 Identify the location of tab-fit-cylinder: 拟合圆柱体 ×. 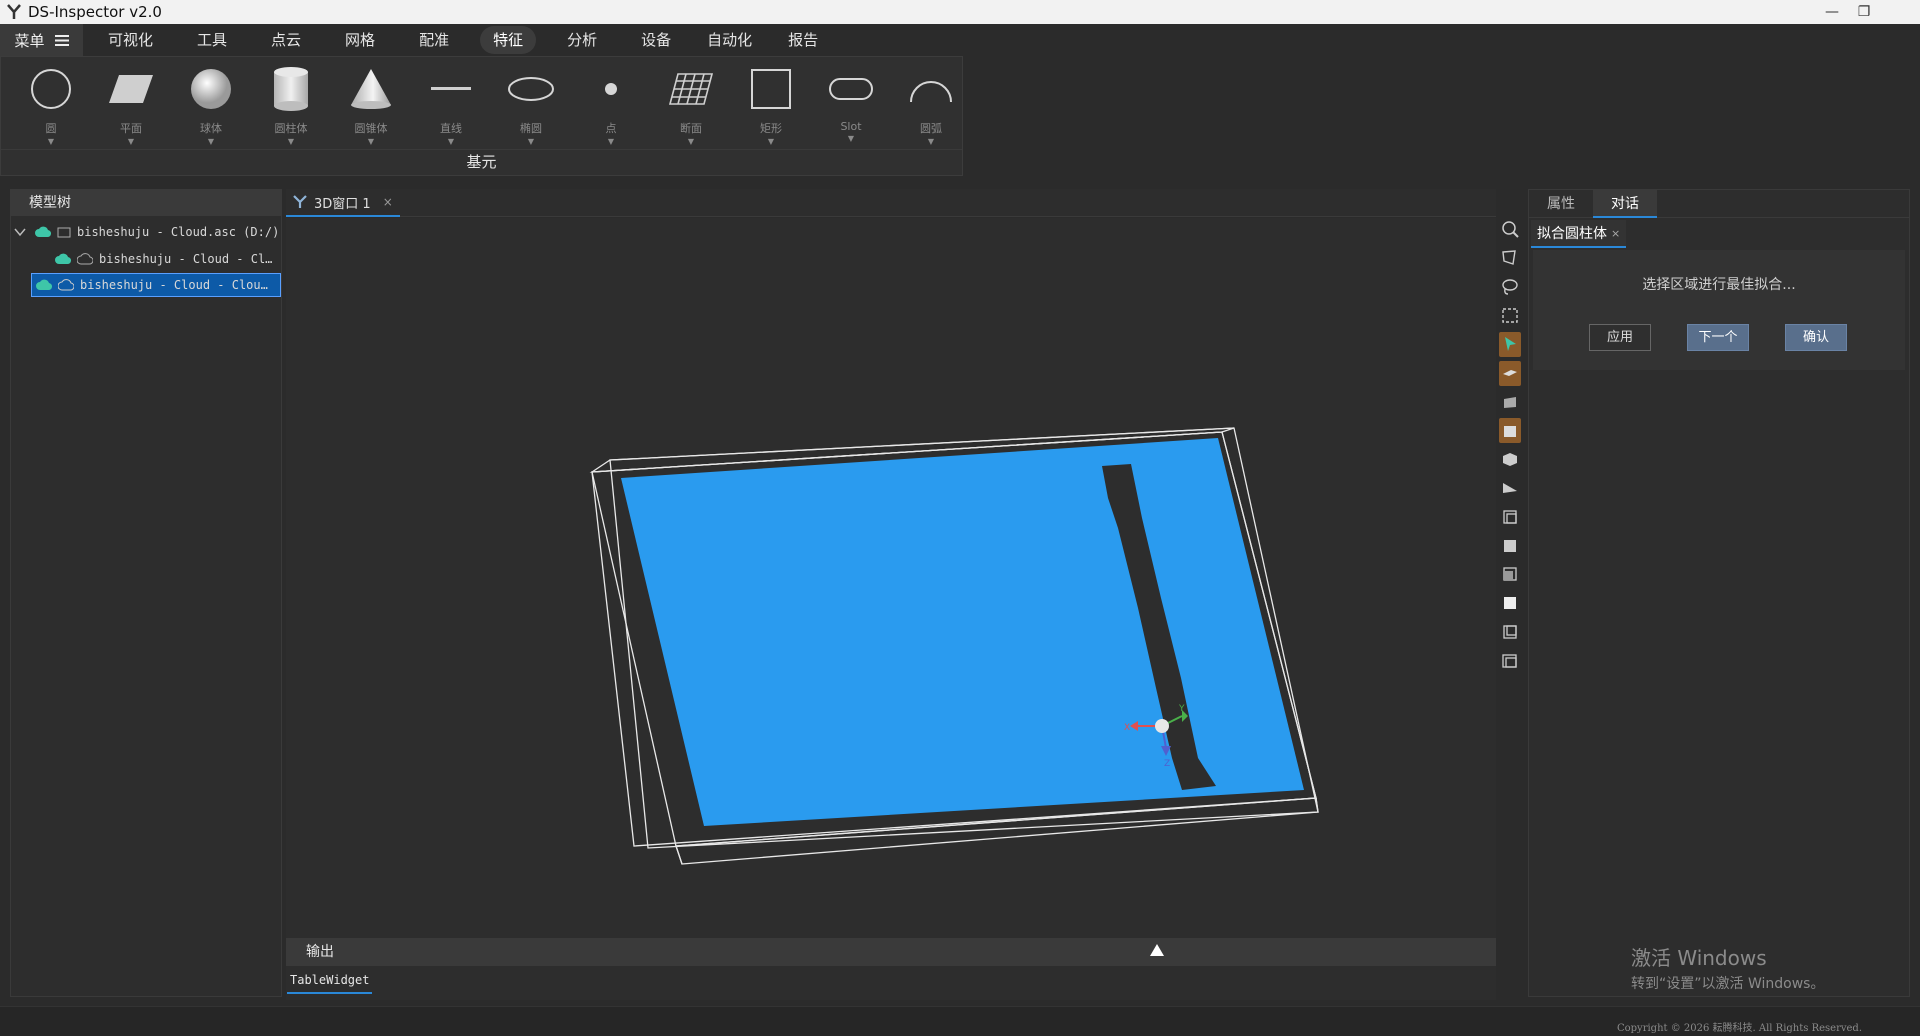
(1579, 234).